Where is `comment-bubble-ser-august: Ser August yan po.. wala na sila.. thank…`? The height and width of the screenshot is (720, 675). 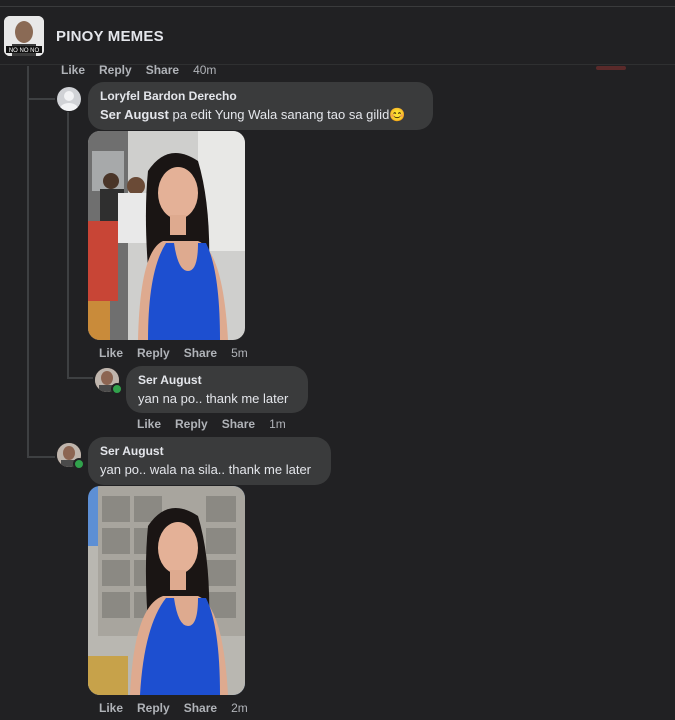 comment-bubble-ser-august: Ser August yan po.. wala na sila.. thank… is located at coordinates (209, 461).